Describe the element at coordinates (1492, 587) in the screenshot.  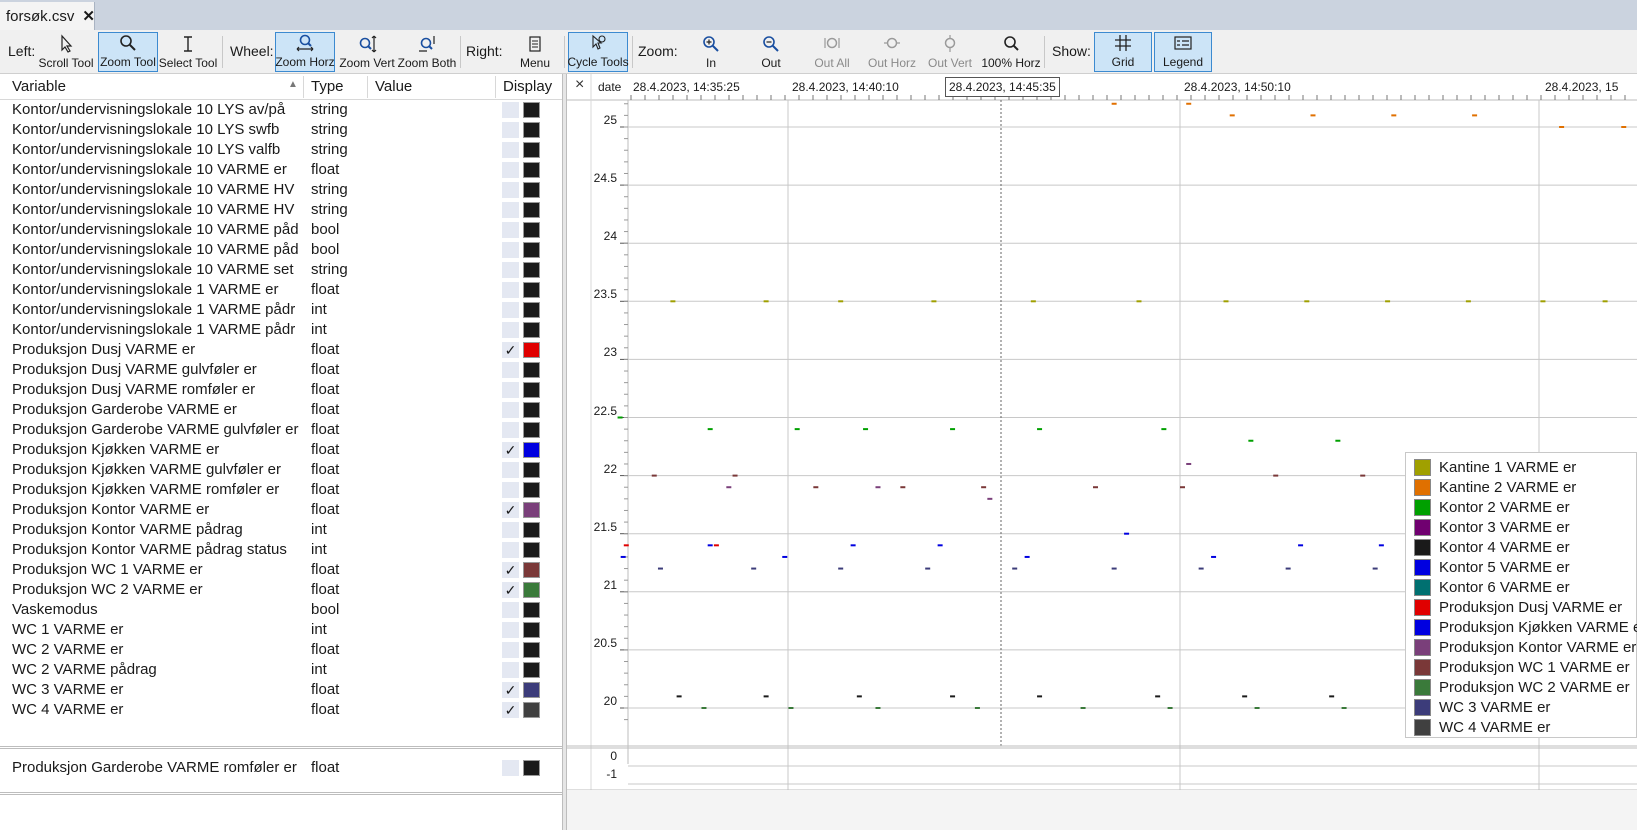
I see `legend-entry: Kontor 6 VARME er` at that location.